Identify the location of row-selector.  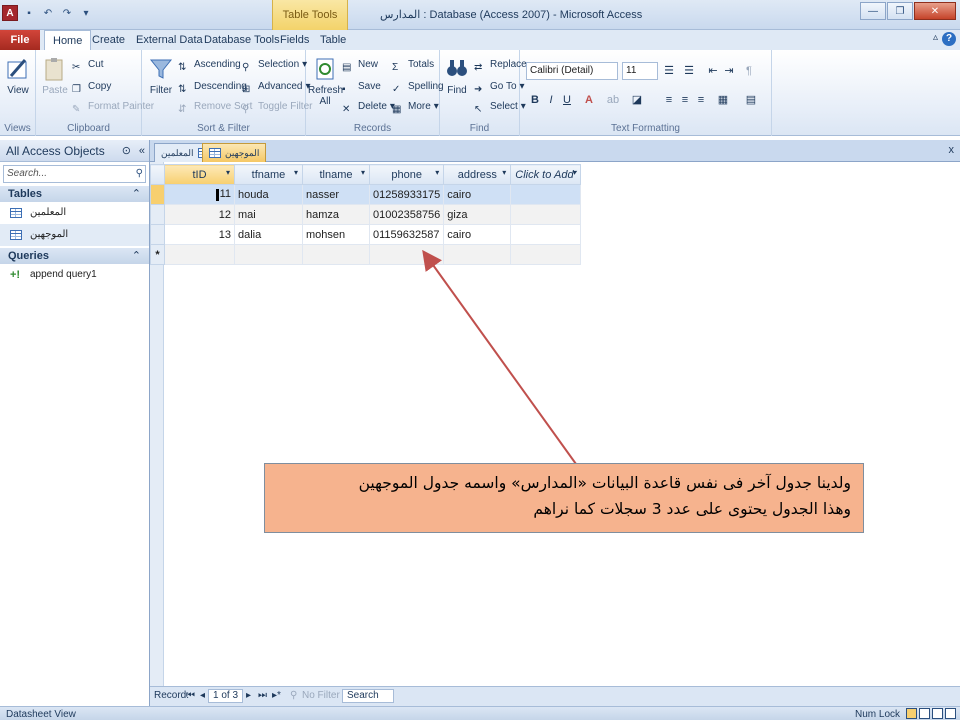
(157, 194).